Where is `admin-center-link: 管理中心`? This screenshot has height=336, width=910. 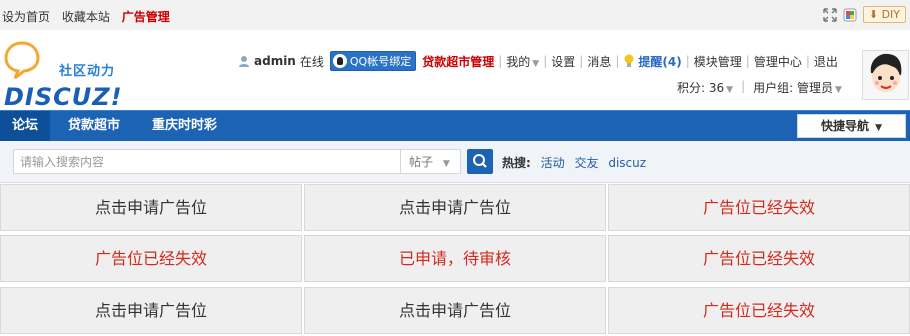
admin-center-link: 管理中心 is located at coordinates (778, 61).